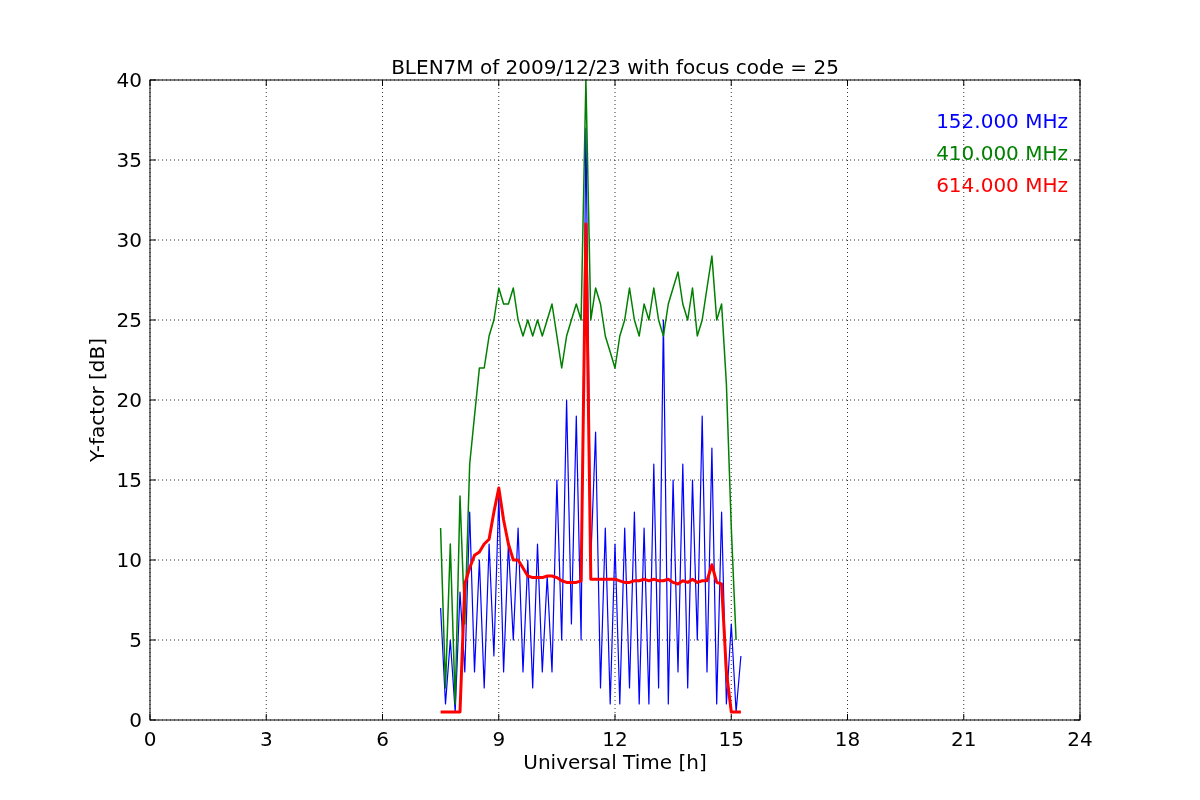 The width and height of the screenshot is (1200, 800). I want to click on y-tick-label: 25, so click(129, 320).